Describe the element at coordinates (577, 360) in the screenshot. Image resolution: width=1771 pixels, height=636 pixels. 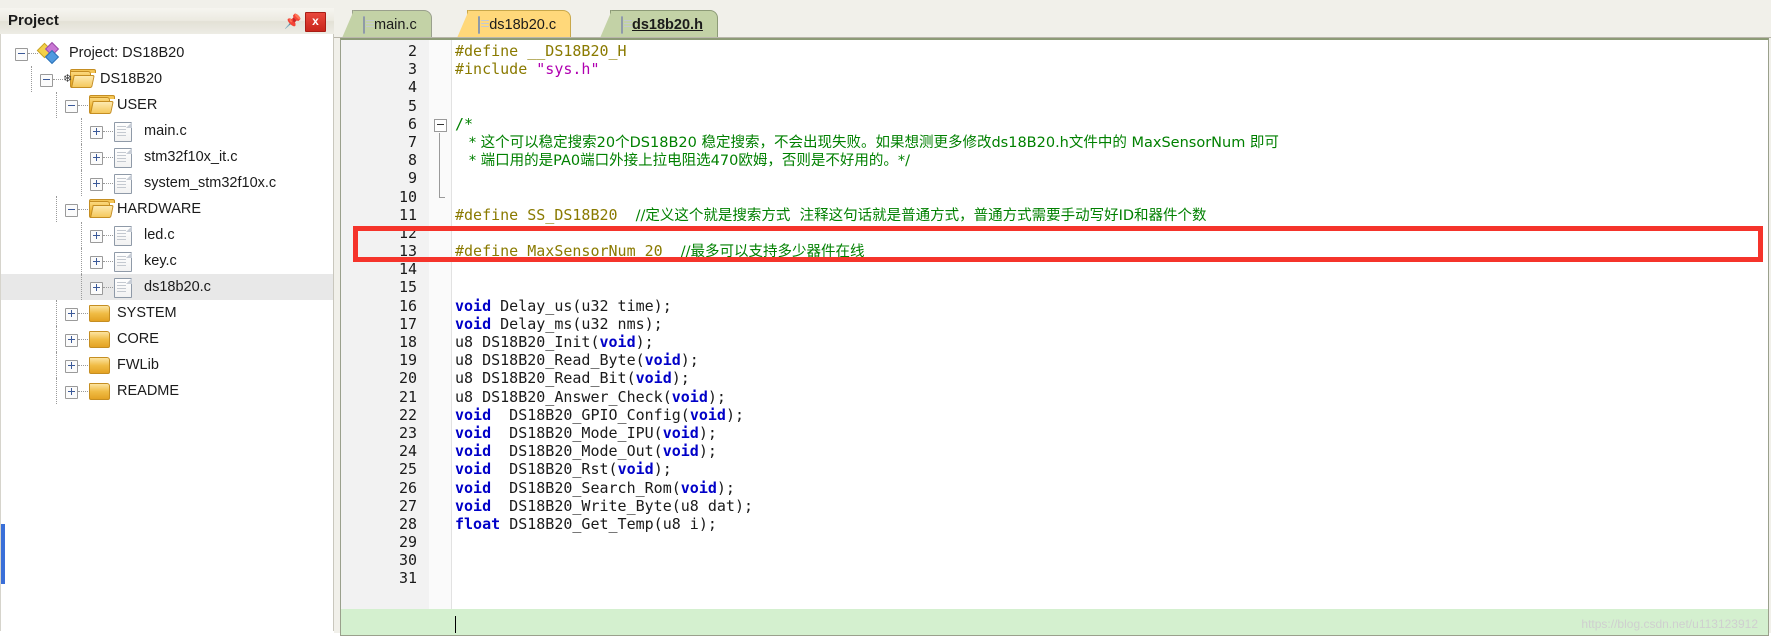
I see `code-text: u8 DS18B20_Read_Byte(void);` at that location.